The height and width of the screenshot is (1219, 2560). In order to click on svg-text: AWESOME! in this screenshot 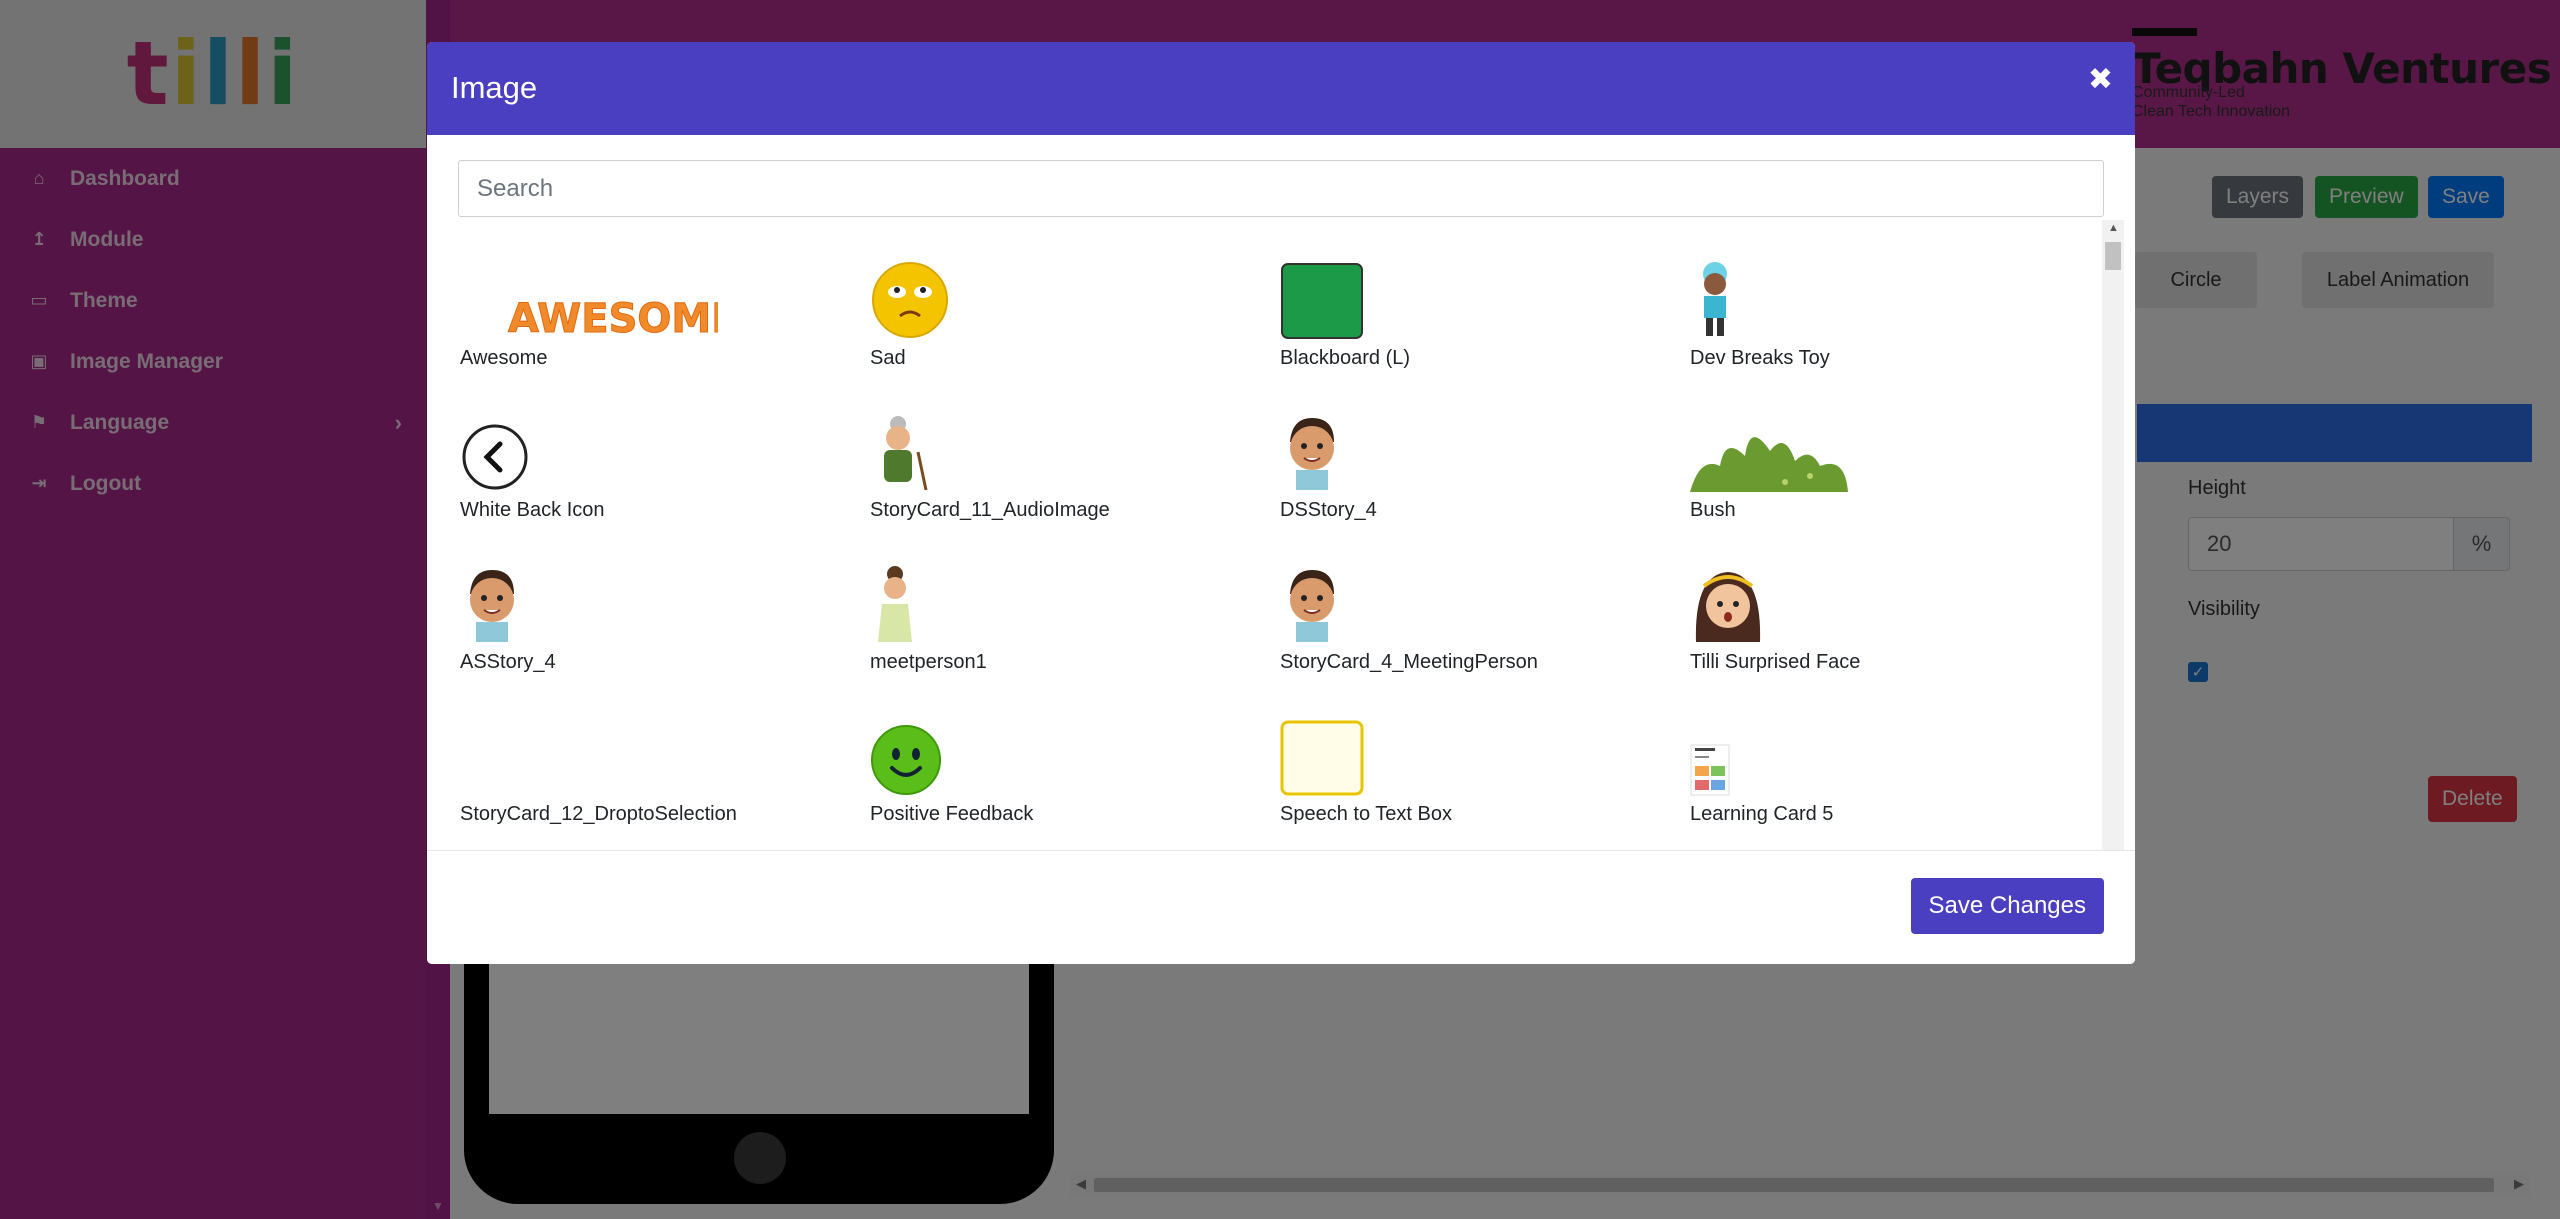, I will do `click(613, 318)`.